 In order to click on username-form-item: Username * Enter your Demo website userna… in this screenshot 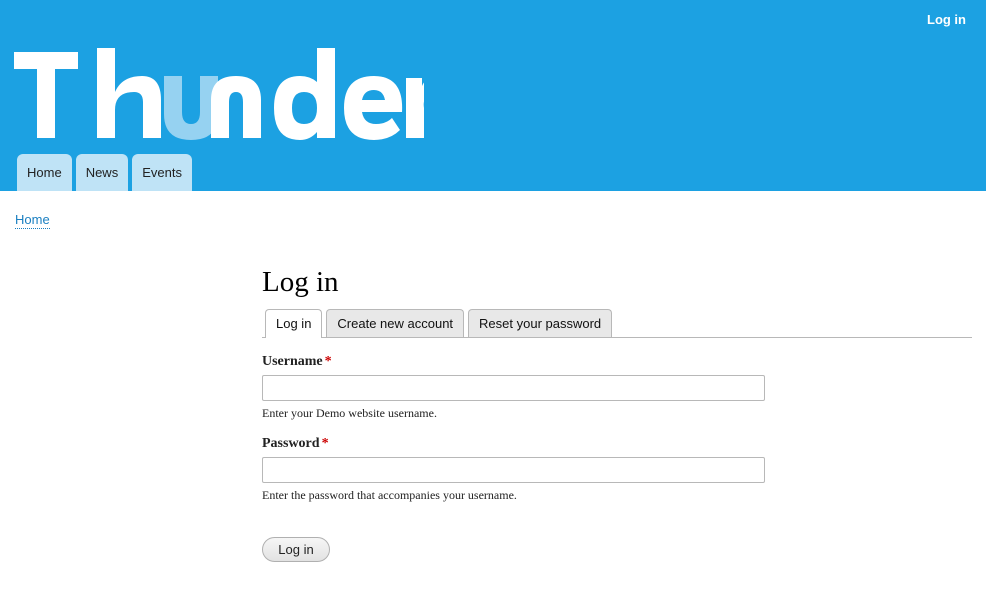, I will do `click(617, 387)`.